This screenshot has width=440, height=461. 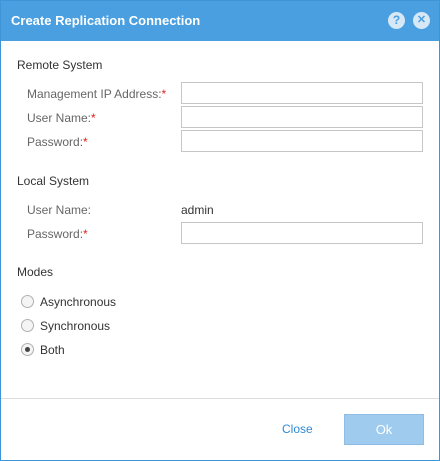 What do you see at coordinates (53, 181) in the screenshot?
I see `local-system-heading: Local System` at bounding box center [53, 181].